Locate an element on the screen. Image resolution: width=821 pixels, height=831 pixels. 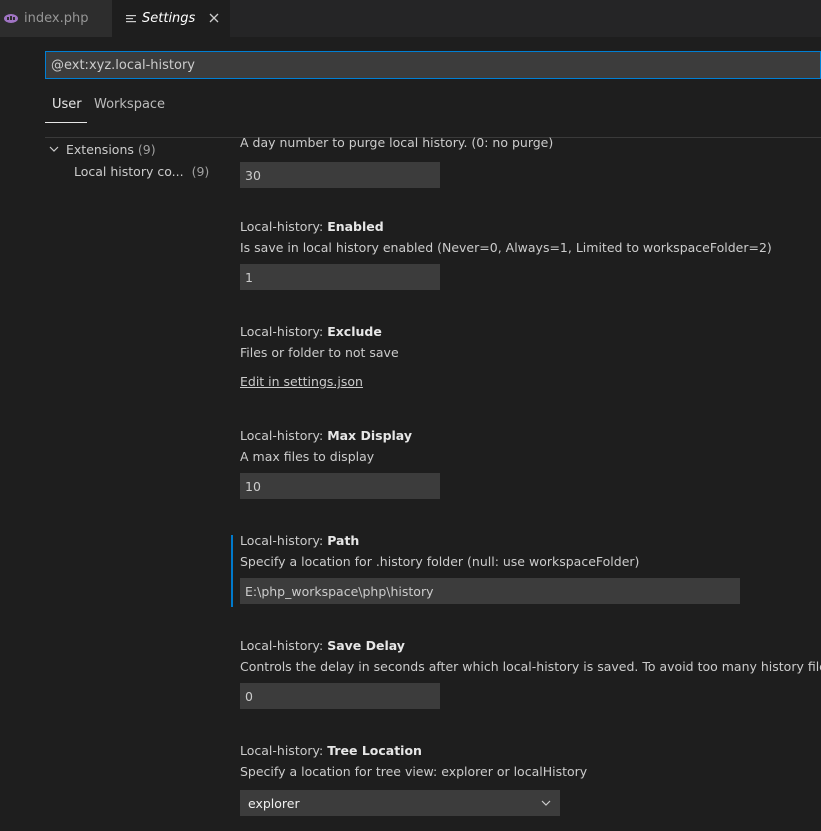
path-input is located at coordinates (490, 591).